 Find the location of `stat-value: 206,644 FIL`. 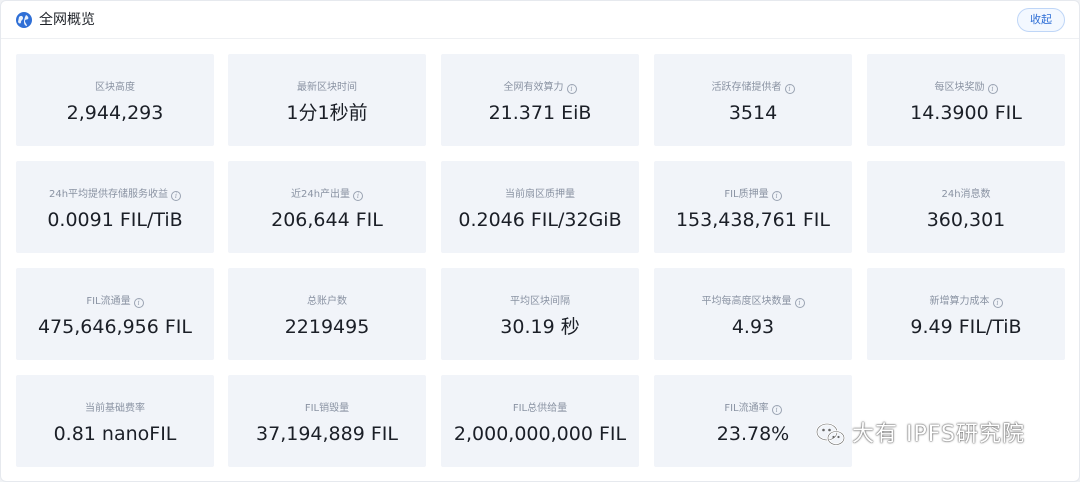

stat-value: 206,644 FIL is located at coordinates (327, 220).